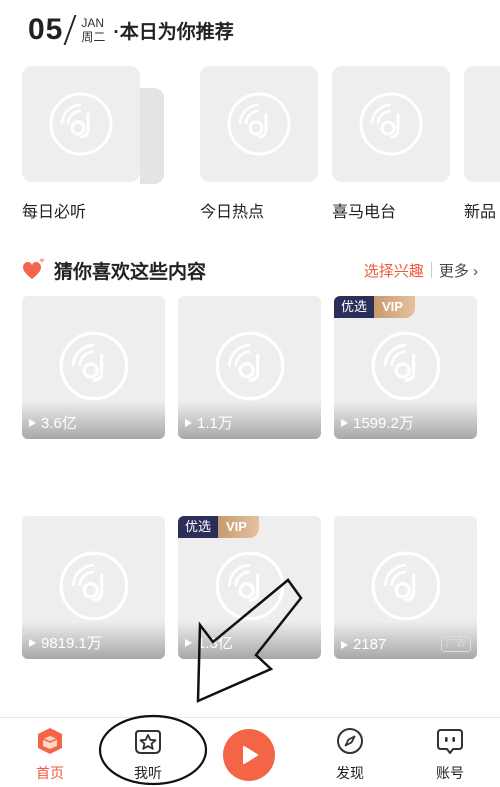 Image resolution: width=500 pixels, height=787 pixels. I want to click on play-button, so click(249, 755).